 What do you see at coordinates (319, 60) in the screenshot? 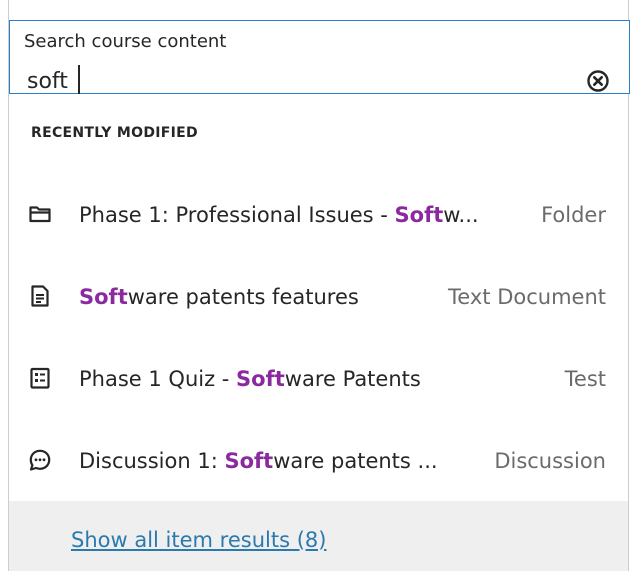
I see `search-field: Search course content` at bounding box center [319, 60].